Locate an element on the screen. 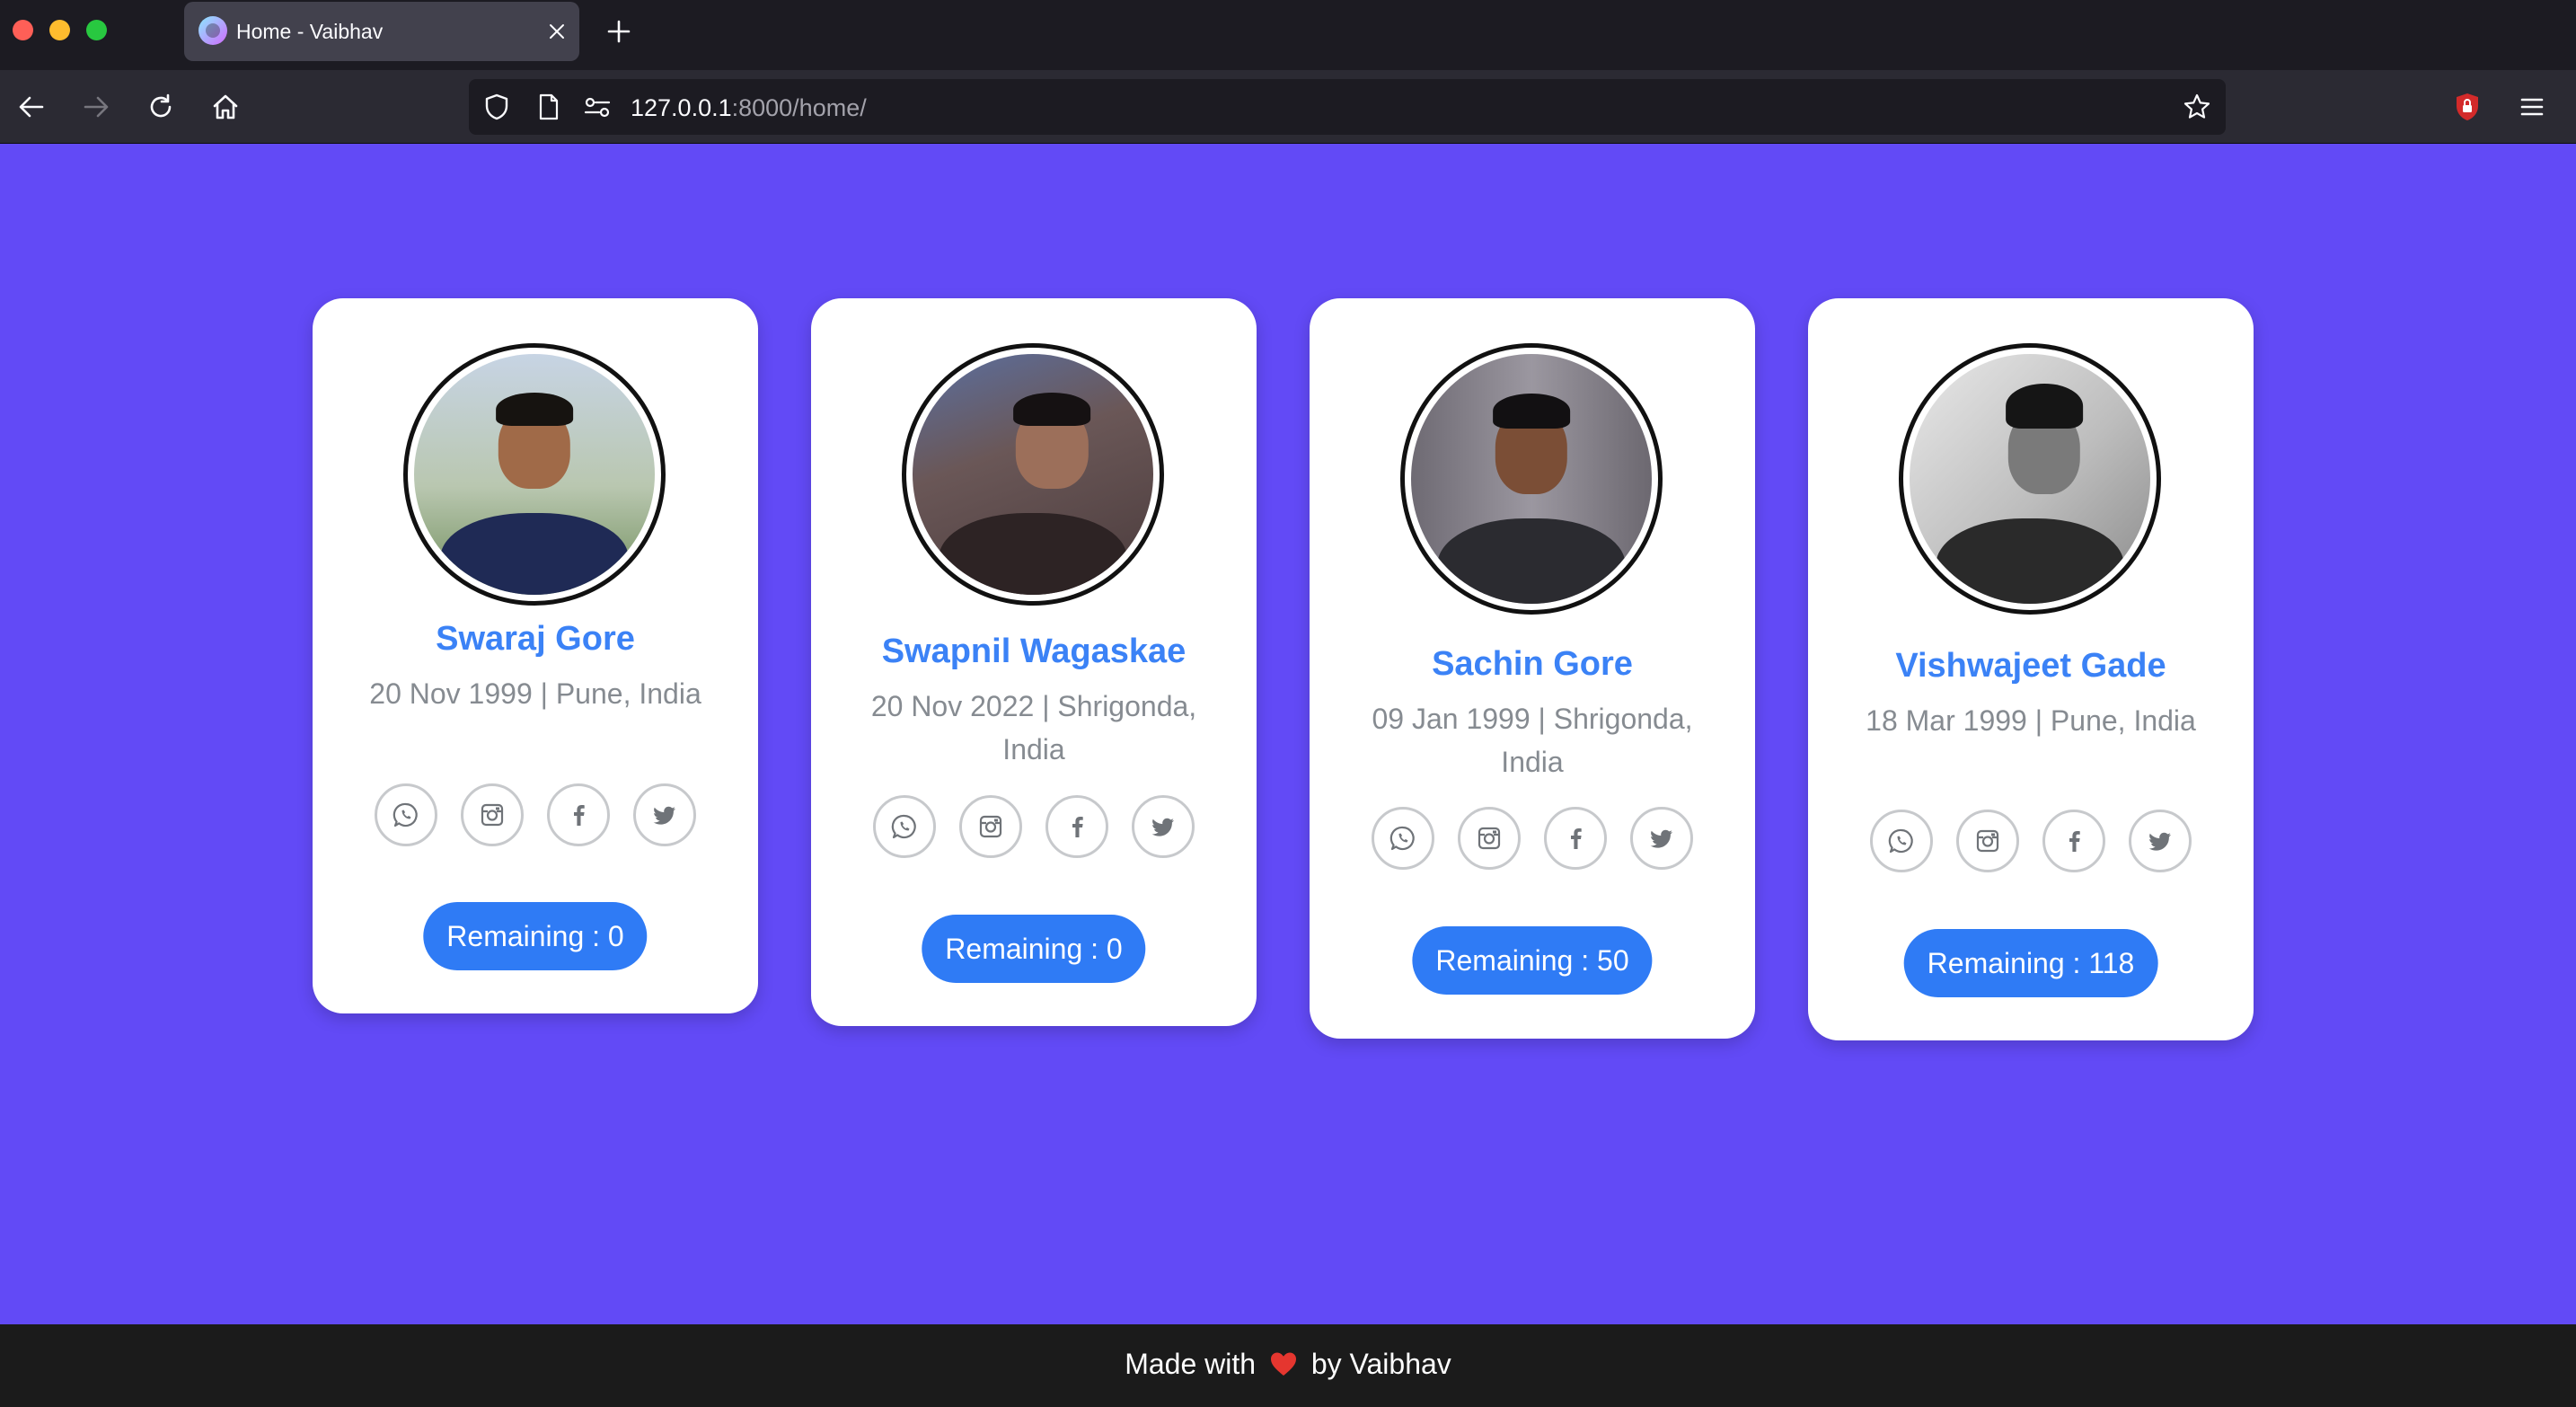 This screenshot has width=2576, height=1407. browser-tab-active: Home - Vaibhav is located at coordinates (381, 32).